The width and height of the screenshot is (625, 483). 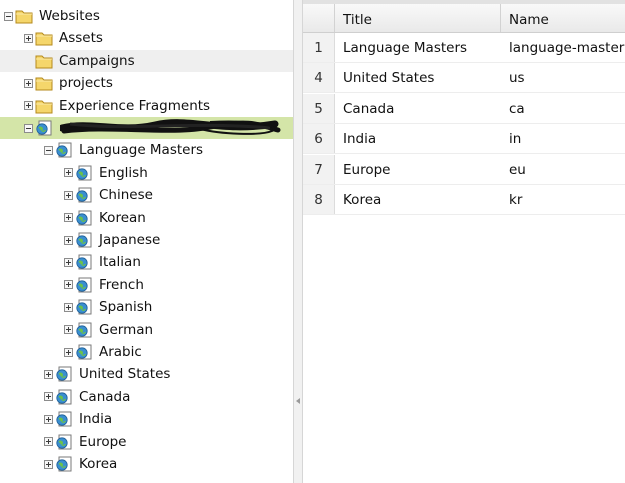 What do you see at coordinates (146, 218) in the screenshot?
I see `tree-node-korean: Korean` at bounding box center [146, 218].